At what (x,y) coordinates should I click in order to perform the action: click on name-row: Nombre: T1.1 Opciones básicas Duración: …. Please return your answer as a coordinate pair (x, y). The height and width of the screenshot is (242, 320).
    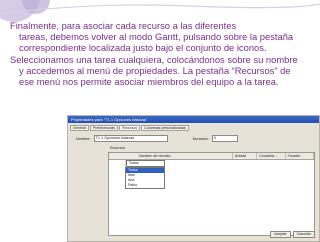
    Looking at the image, I should click on (157, 138).